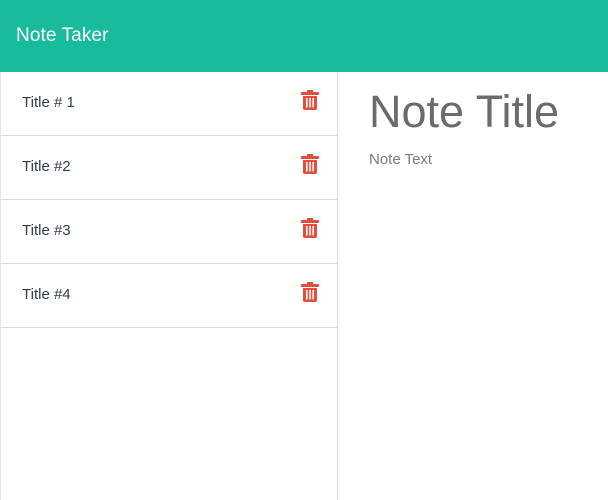 The width and height of the screenshot is (608, 500). Describe the element at coordinates (304, 36) in the screenshot. I see `navbar: Note Taker` at that location.